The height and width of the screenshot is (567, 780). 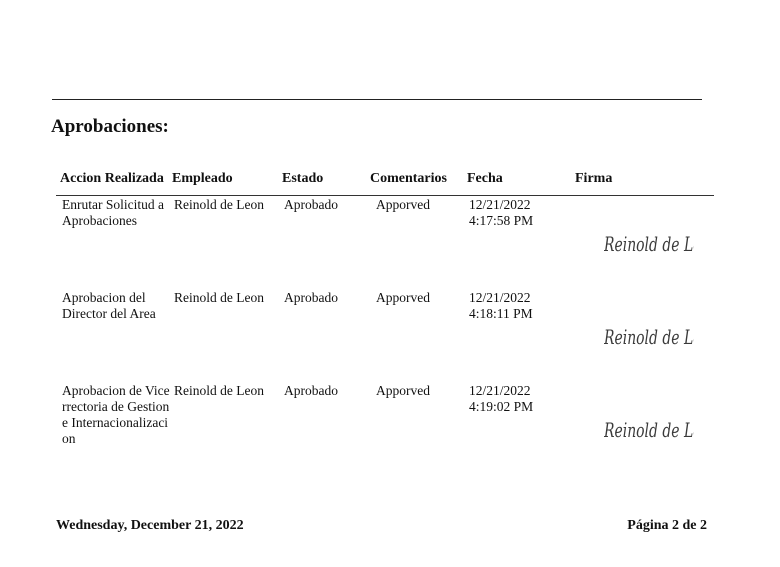 What do you see at coordinates (385, 195) in the screenshot?
I see `header-divider` at bounding box center [385, 195].